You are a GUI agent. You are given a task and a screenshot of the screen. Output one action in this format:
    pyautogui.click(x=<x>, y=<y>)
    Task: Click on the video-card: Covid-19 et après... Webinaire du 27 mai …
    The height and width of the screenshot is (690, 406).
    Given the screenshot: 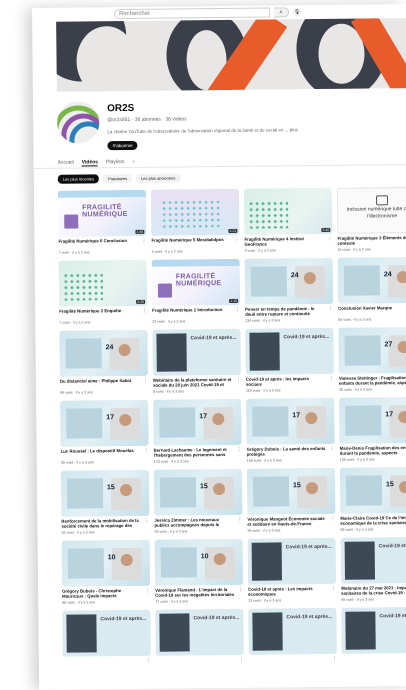 What is the action you would take?
    pyautogui.click(x=373, y=570)
    